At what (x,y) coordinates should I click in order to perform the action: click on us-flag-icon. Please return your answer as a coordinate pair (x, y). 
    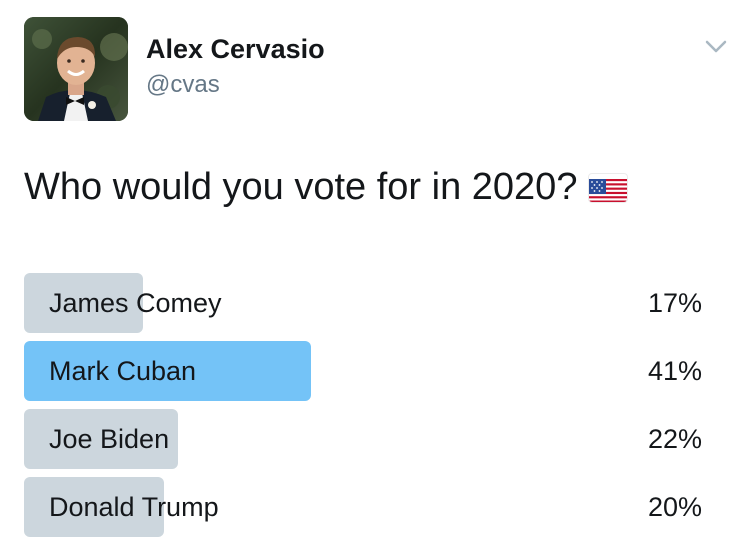
    Looking at the image, I should click on (608, 188).